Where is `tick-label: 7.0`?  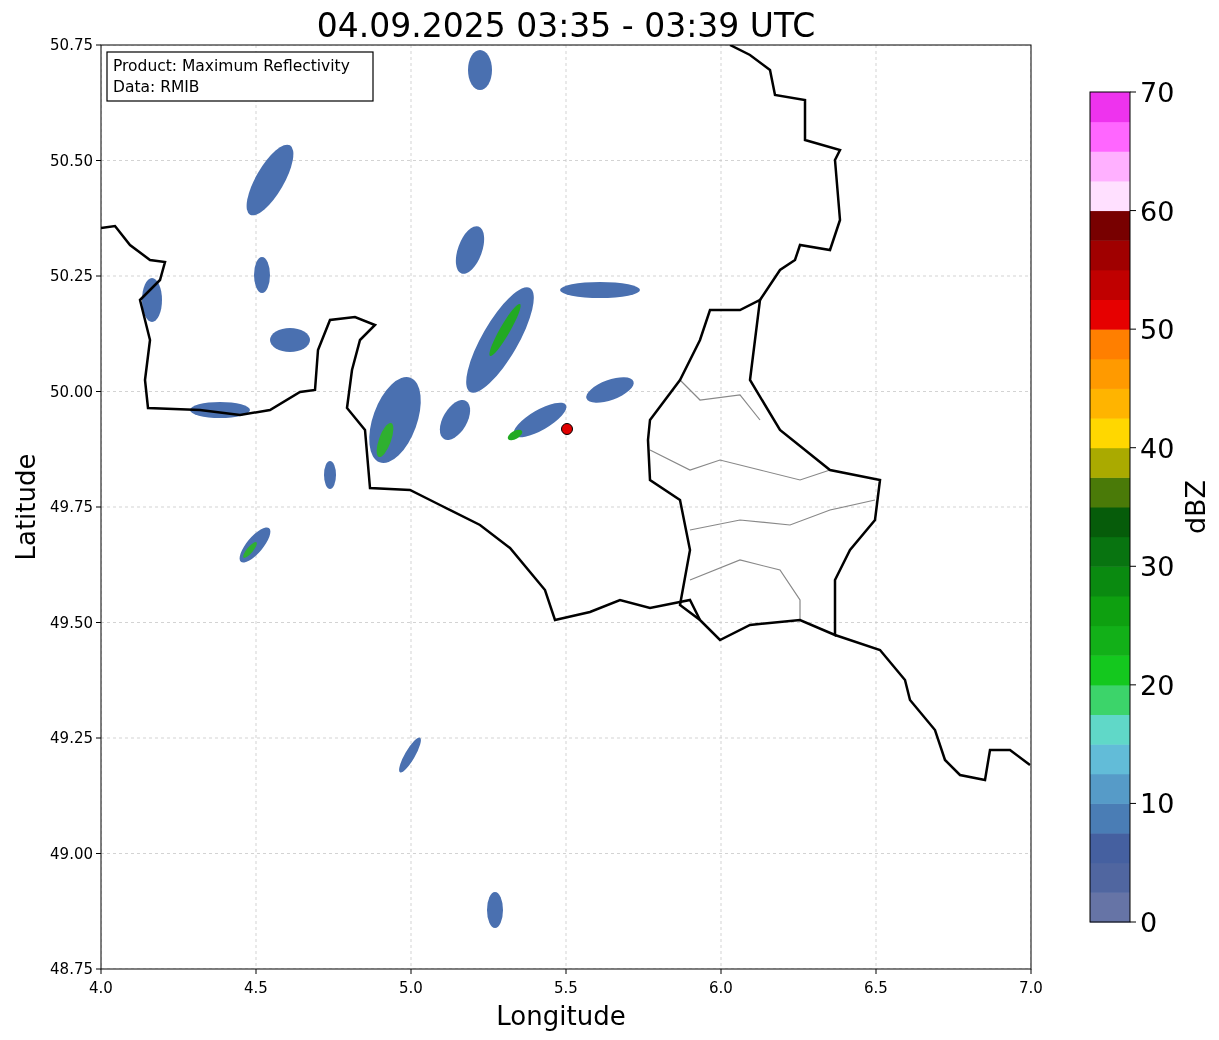
tick-label: 7.0 is located at coordinates (1031, 988).